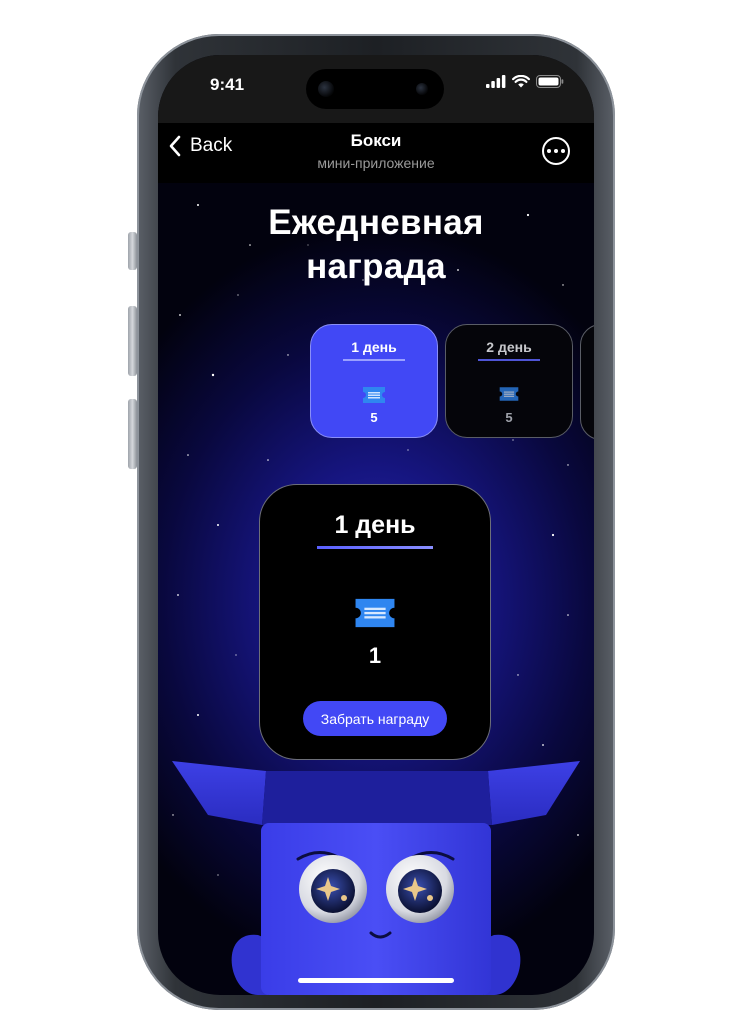 Image resolution: width=750 pixels, height=1034 pixels. Describe the element at coordinates (326, 89) in the screenshot. I see `camera-lens` at that location.